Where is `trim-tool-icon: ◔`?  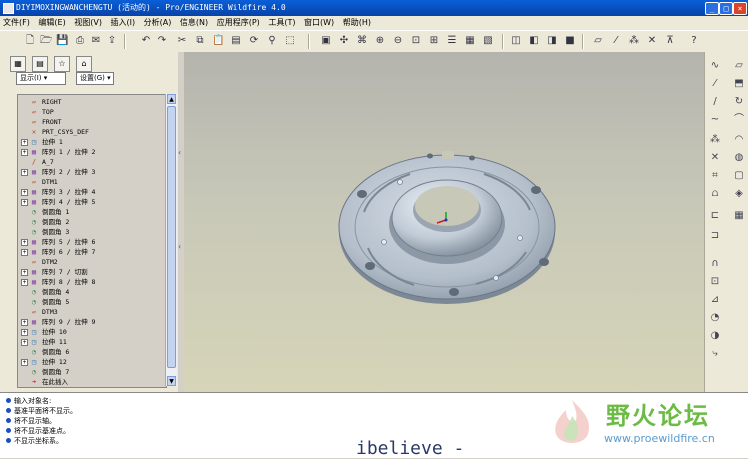
trim-tool-icon: ◔ is located at coordinates (715, 318).